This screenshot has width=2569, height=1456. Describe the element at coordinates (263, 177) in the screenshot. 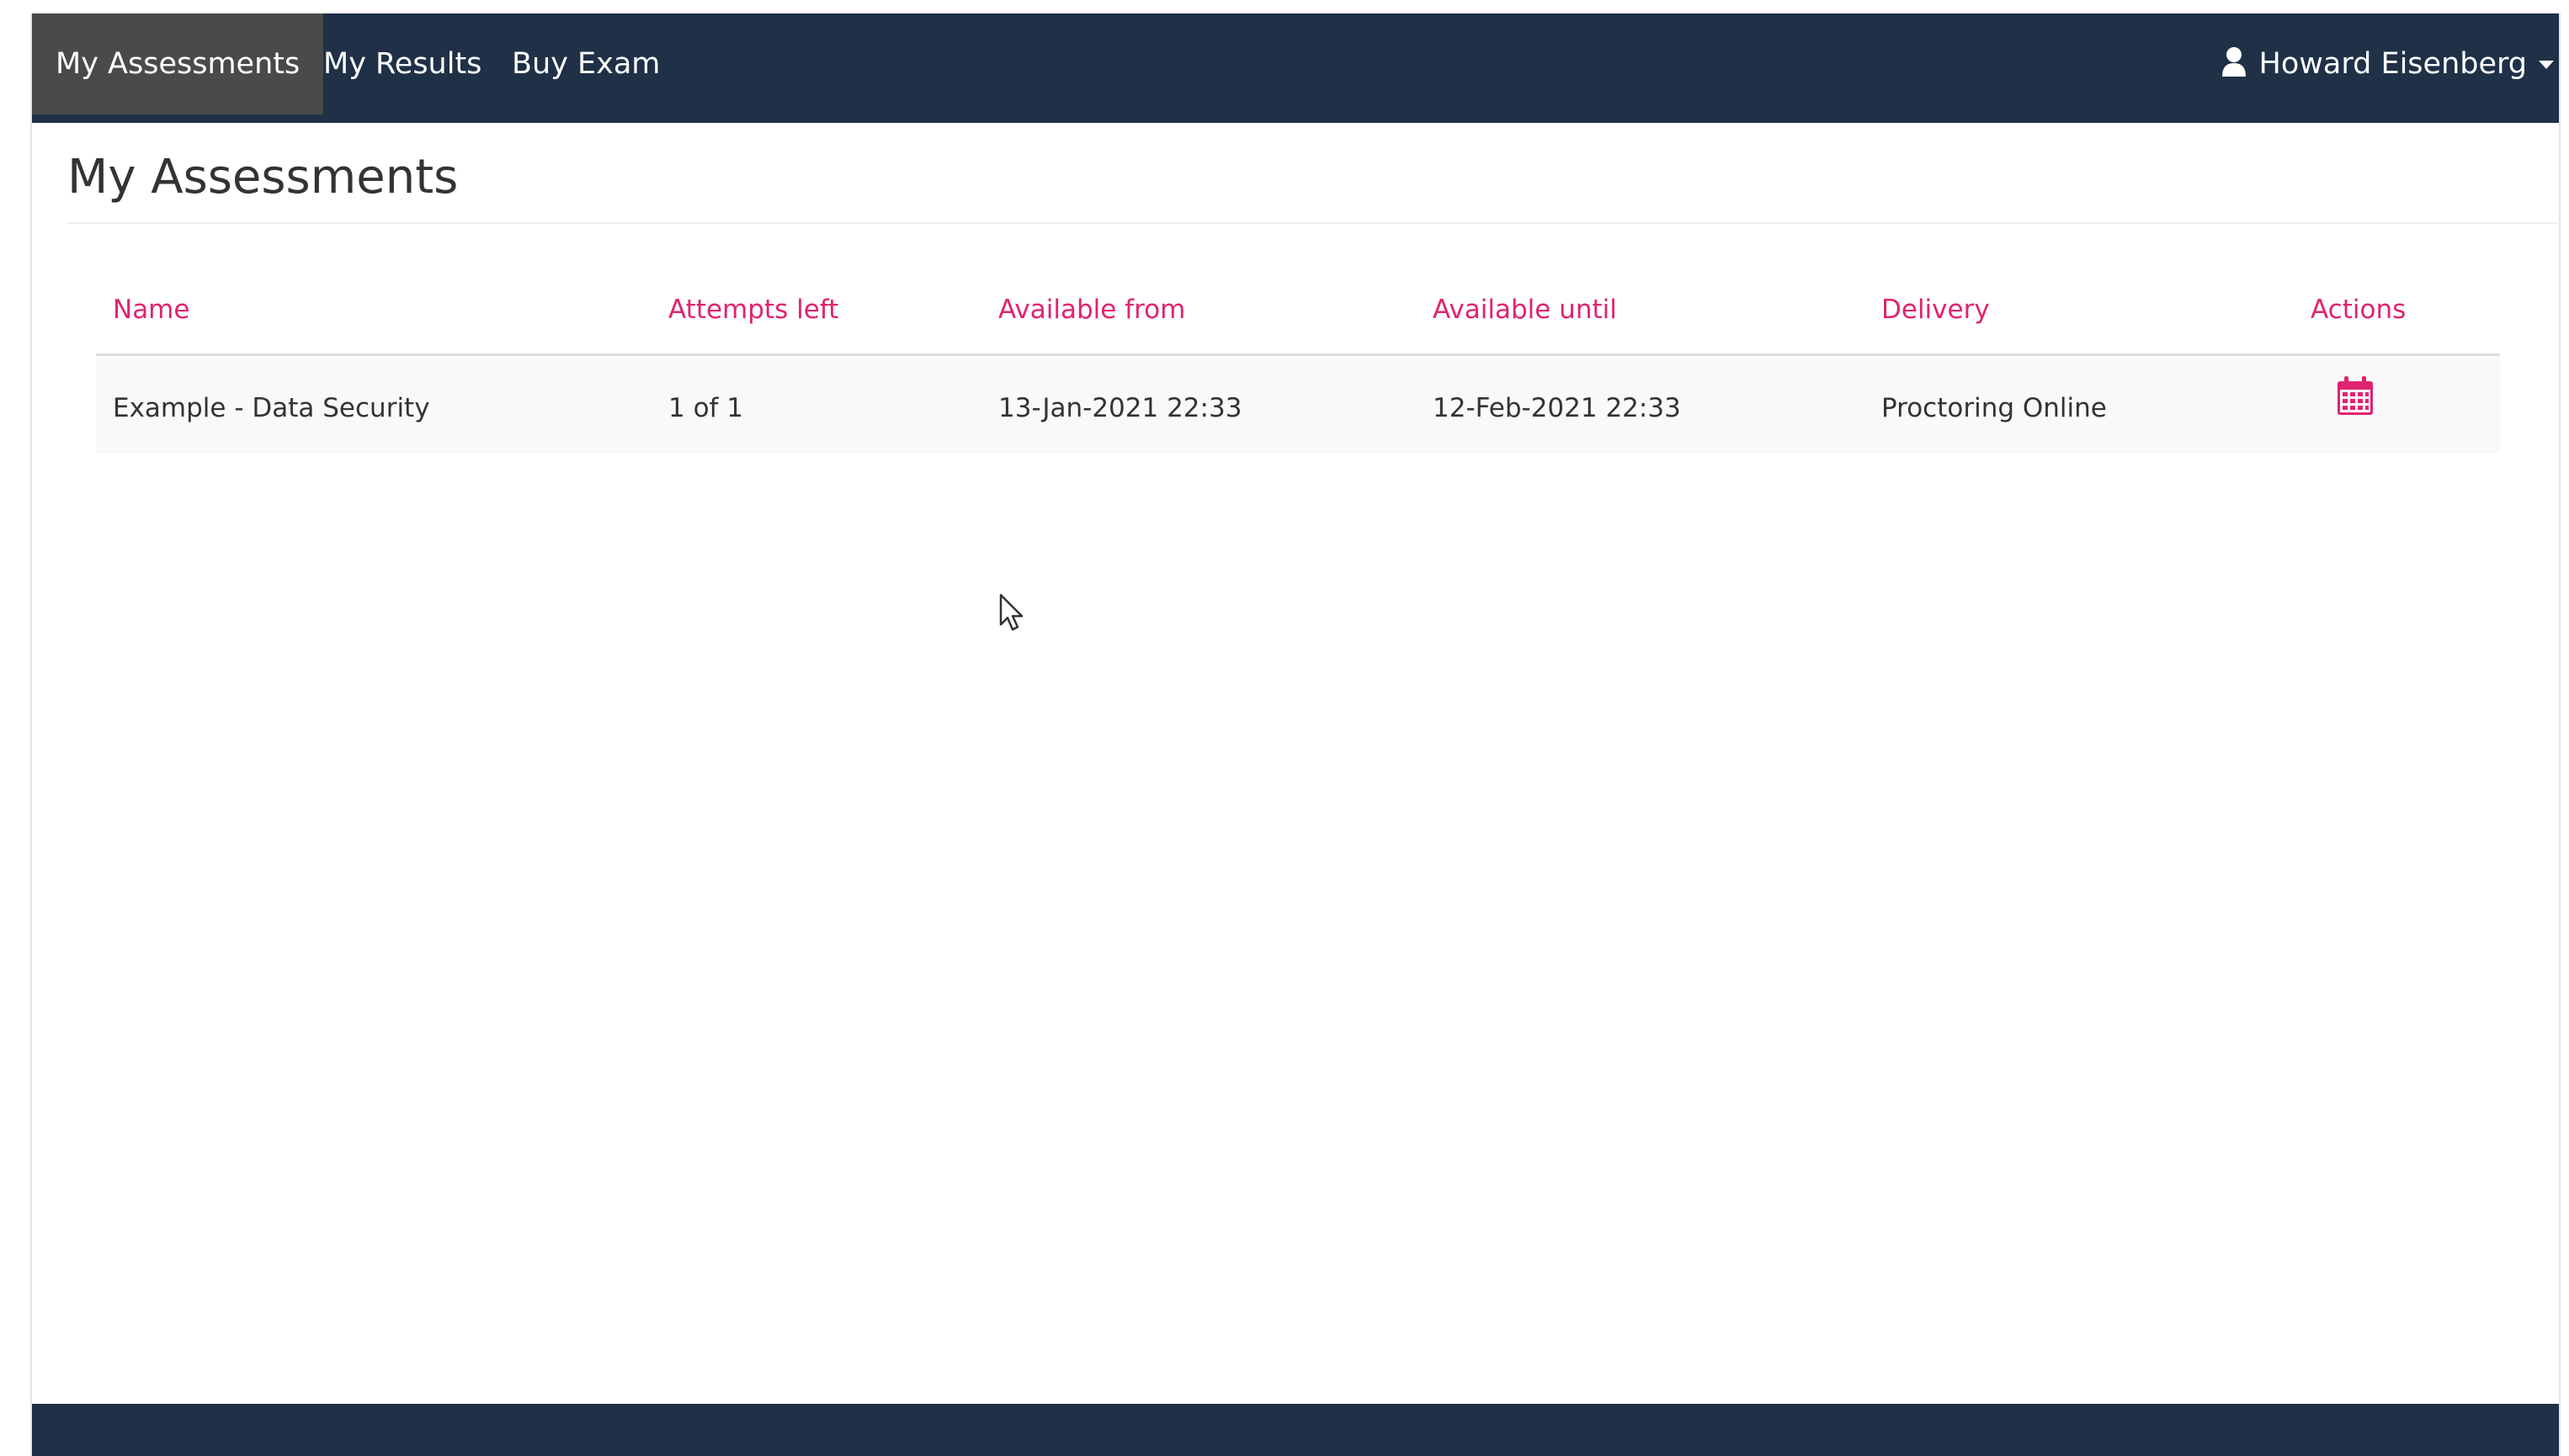

I see `page-title: My Assessments` at that location.